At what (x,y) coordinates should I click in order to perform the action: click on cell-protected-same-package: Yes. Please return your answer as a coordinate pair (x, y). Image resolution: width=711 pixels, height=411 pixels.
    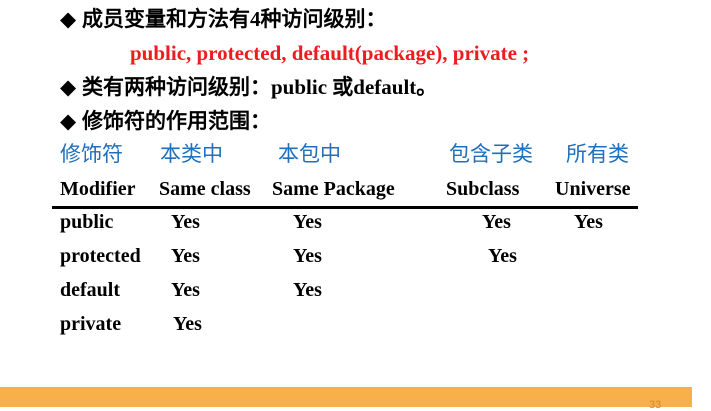
    Looking at the image, I should click on (307, 256).